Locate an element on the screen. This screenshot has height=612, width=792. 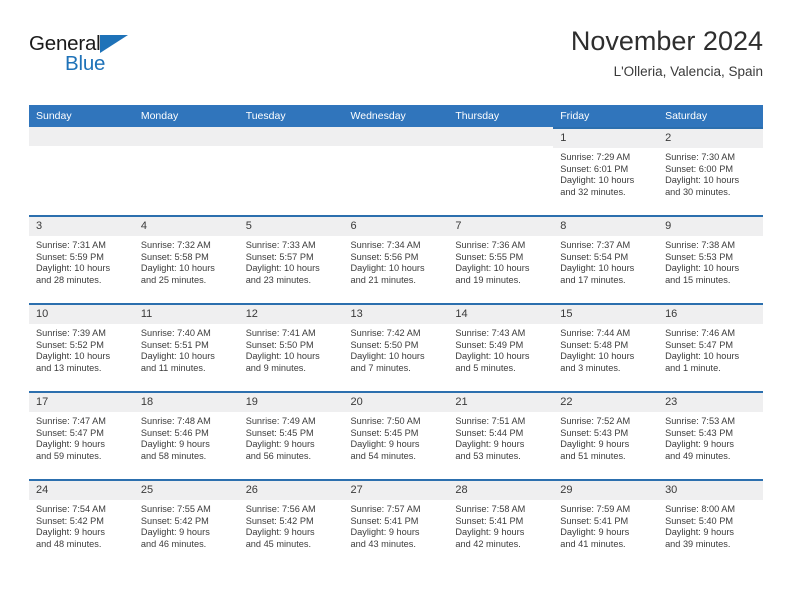
sunset-text: Sunset: 5:51 PM is located at coordinates (174, 344).